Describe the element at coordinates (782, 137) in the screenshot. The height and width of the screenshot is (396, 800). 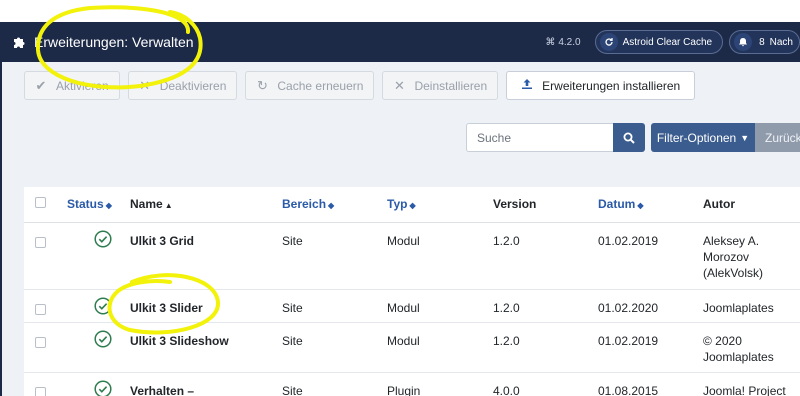
I see `reset-label: Zurücksetzen` at that location.